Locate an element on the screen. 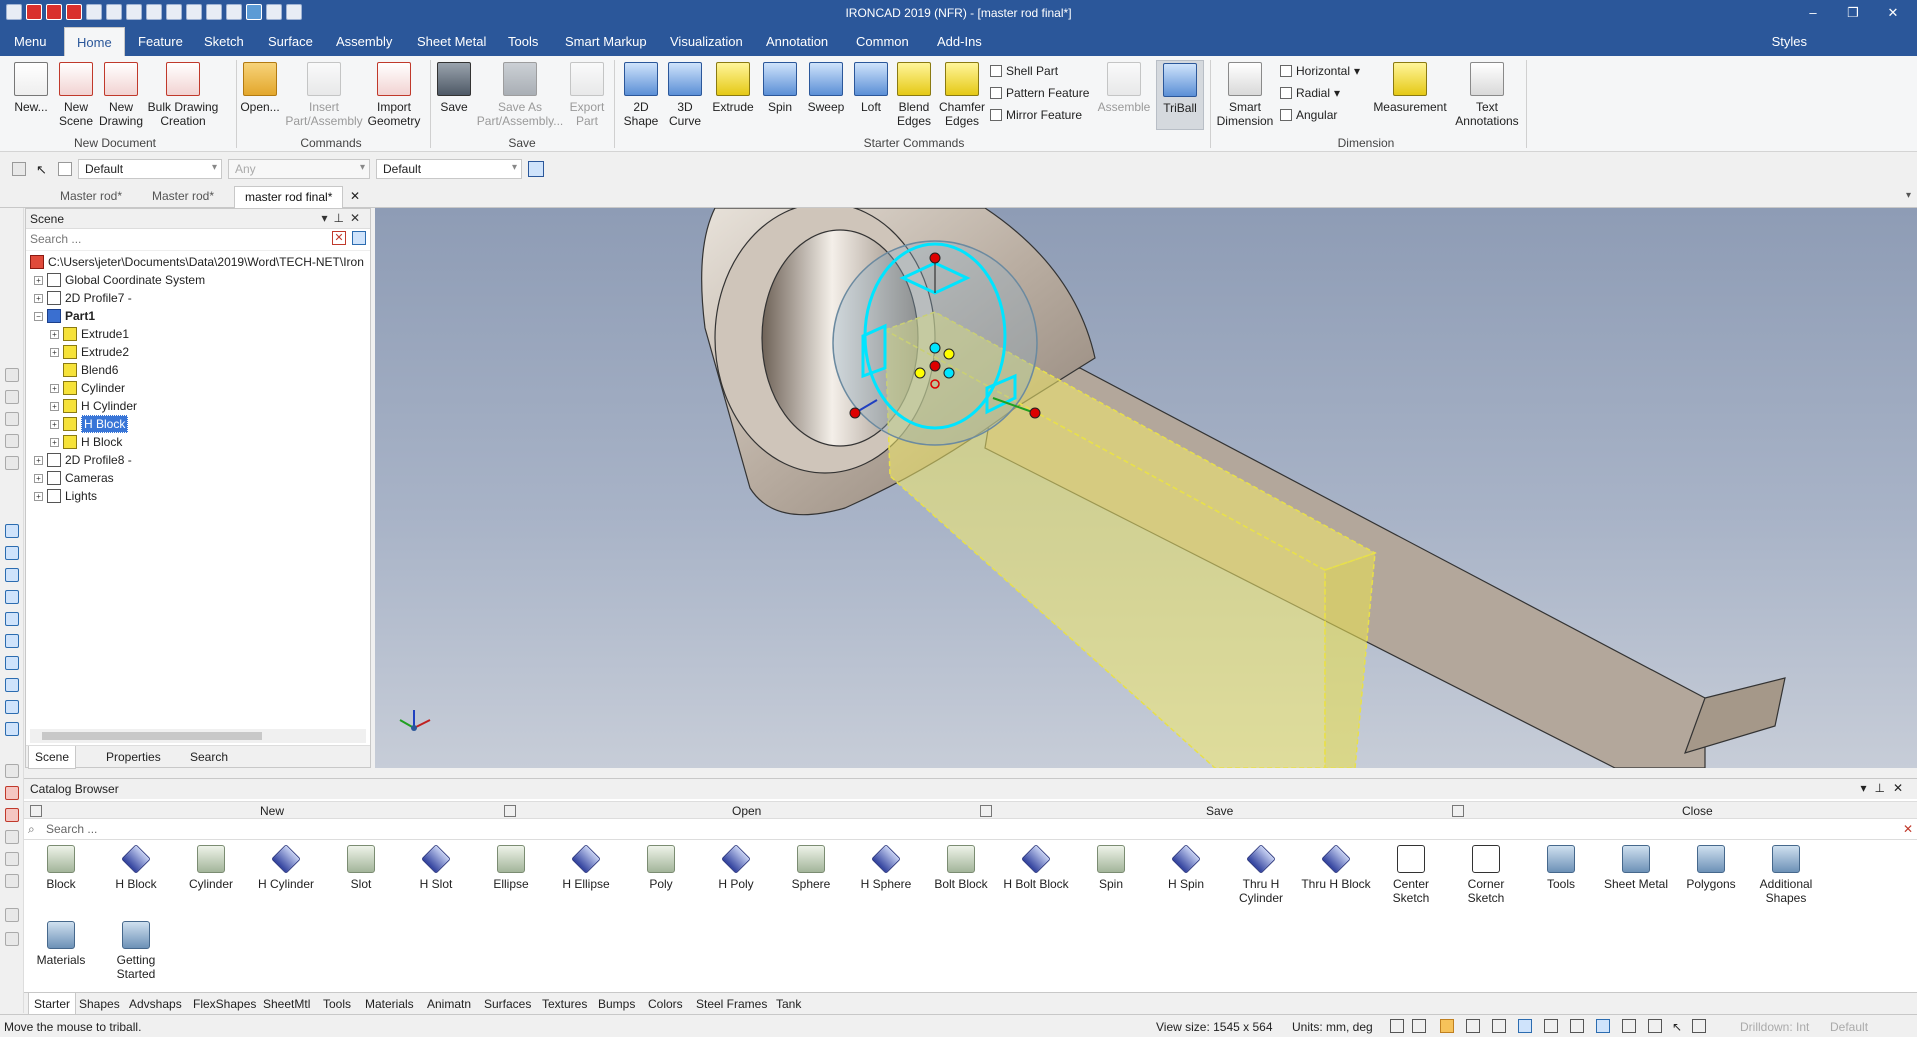  catalog-item: H Poly is located at coordinates (736, 867).